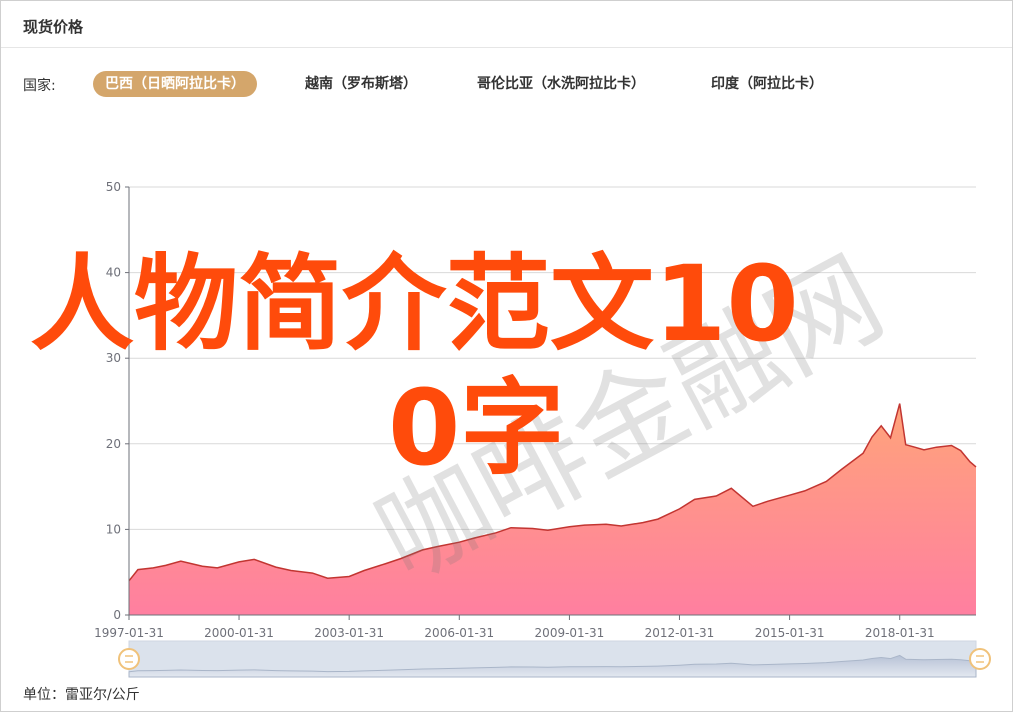 The height and width of the screenshot is (712, 1013). I want to click on tab-label: 印度（阿拉比卡）, so click(767, 84).